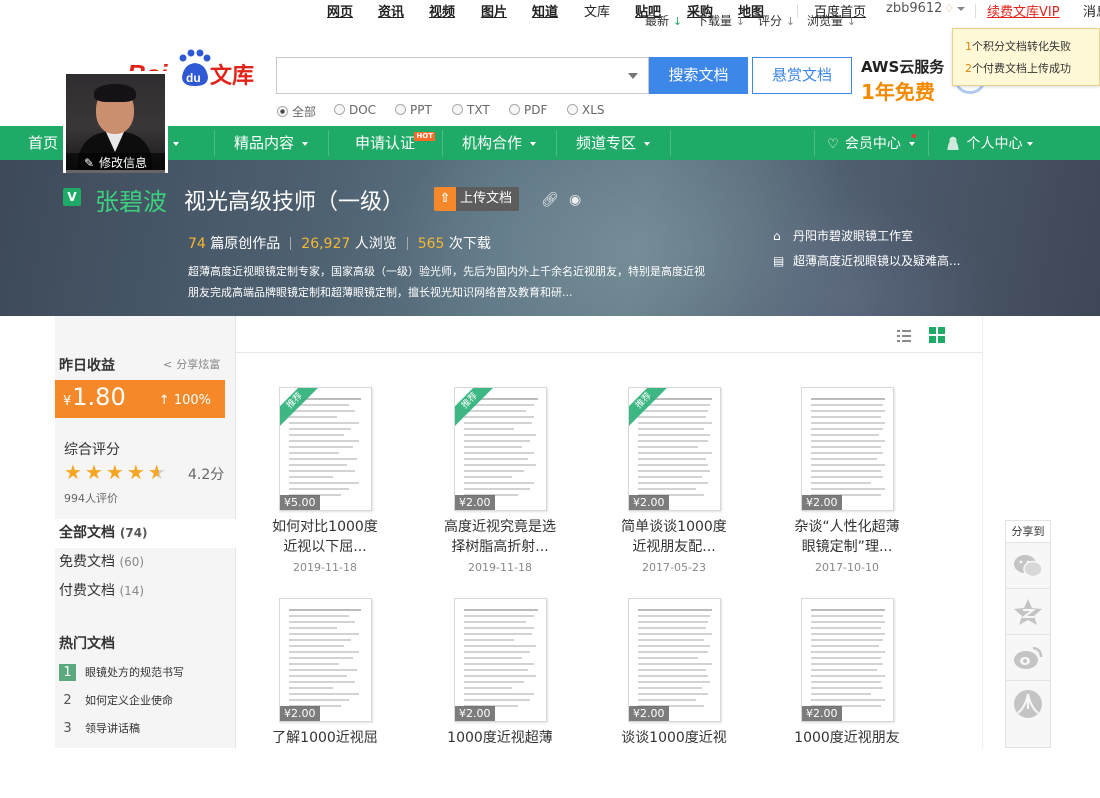  What do you see at coordinates (528, 110) in the screenshot?
I see `filter-pdf-radio: PDF` at bounding box center [528, 110].